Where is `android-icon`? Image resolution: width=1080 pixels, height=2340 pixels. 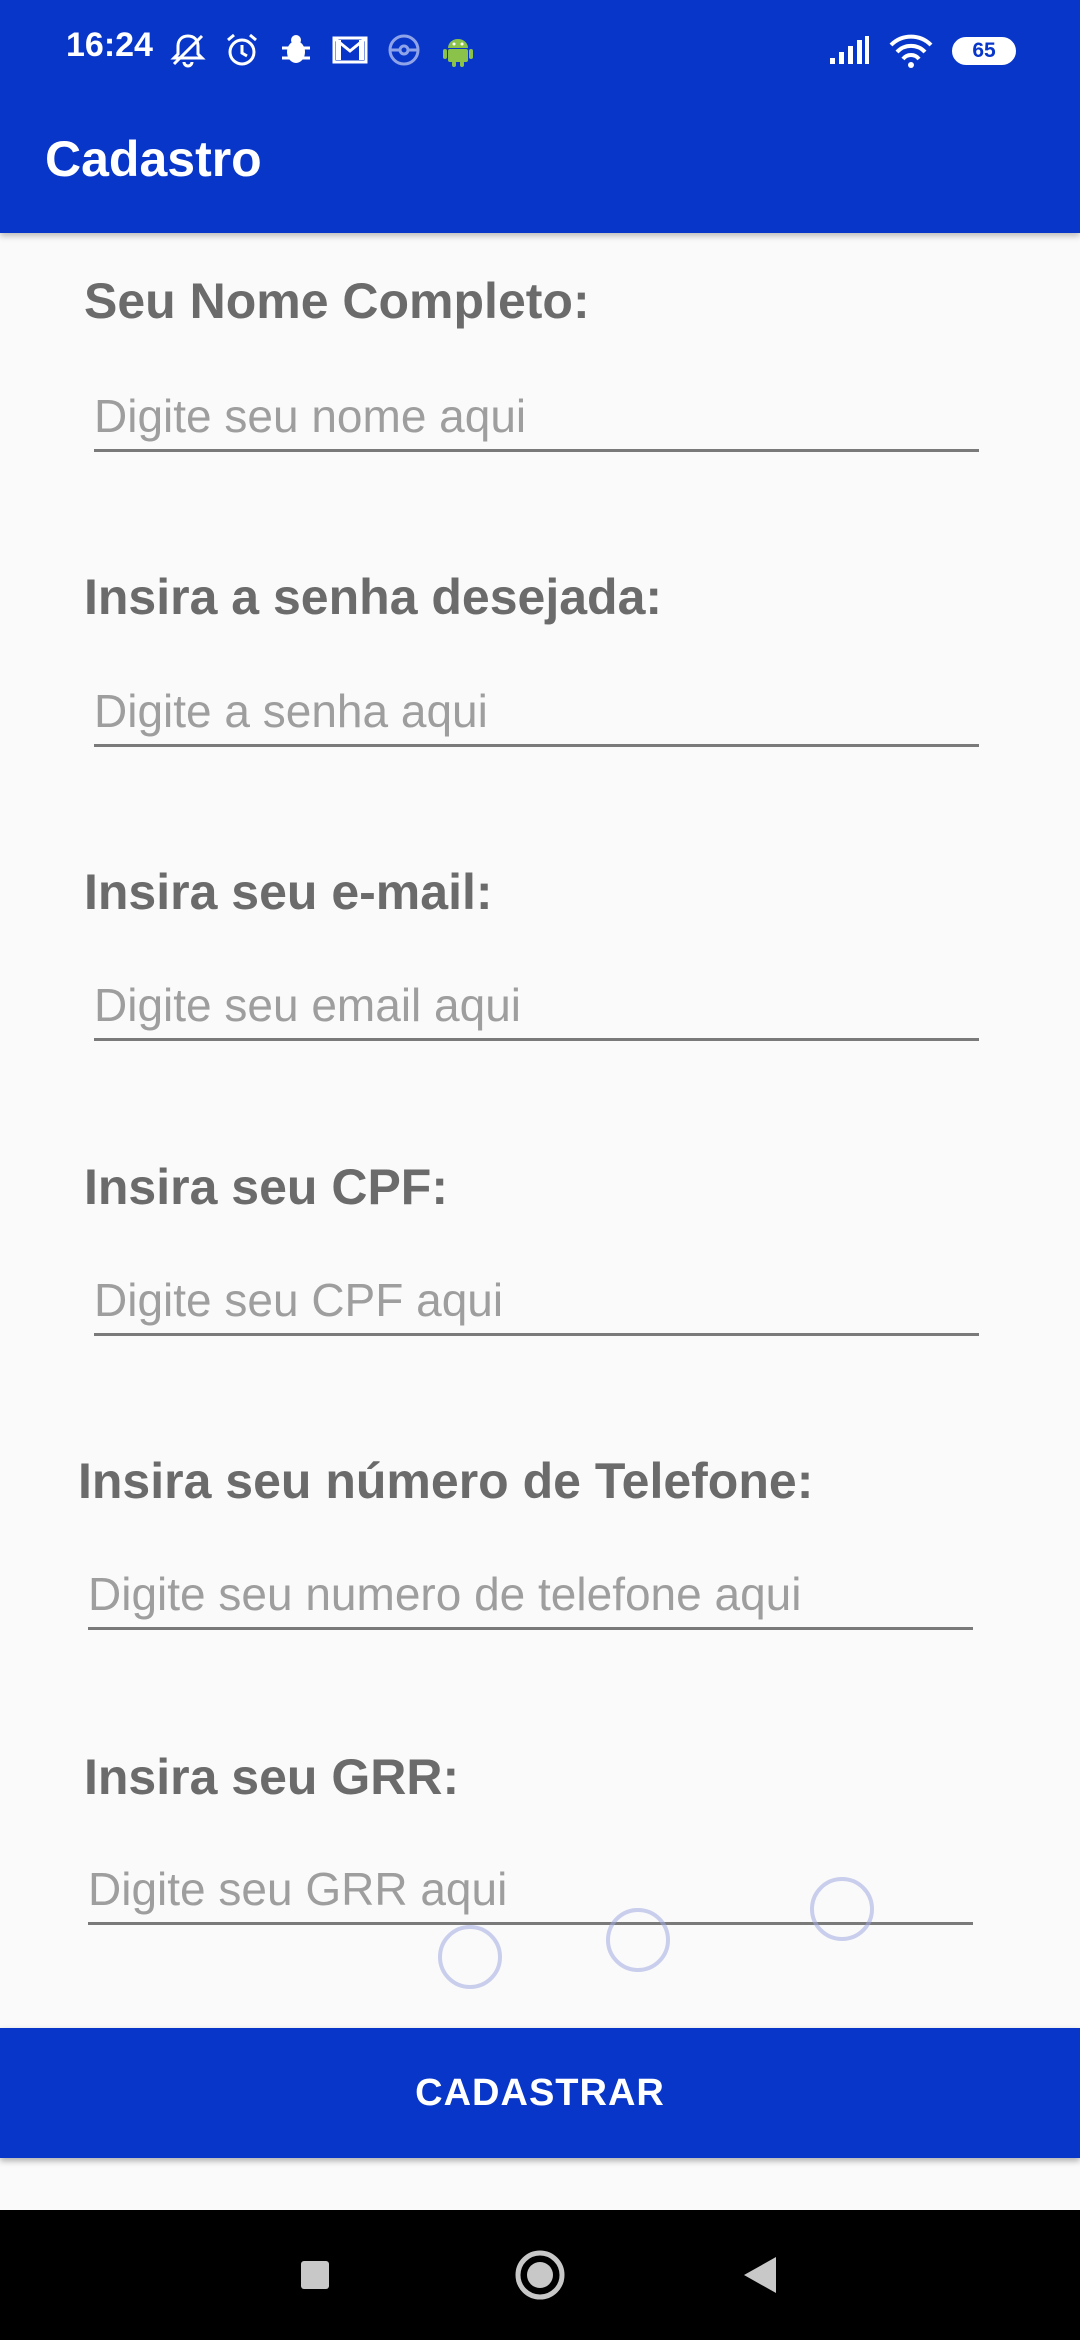 android-icon is located at coordinates (458, 50).